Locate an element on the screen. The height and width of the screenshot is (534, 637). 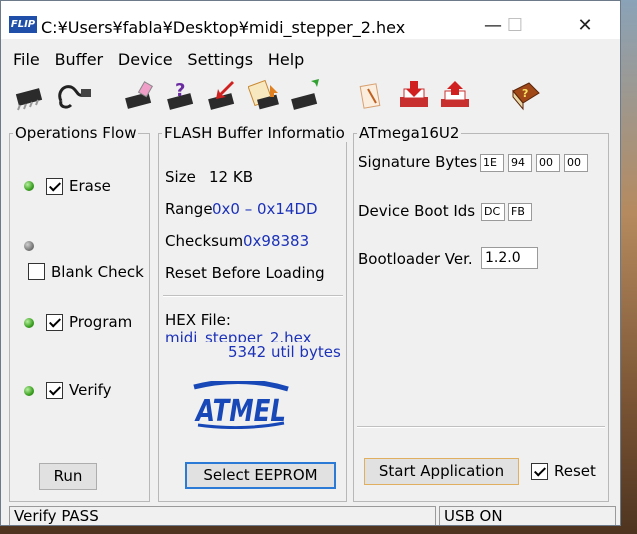
reset-checkbox is located at coordinates (539, 471).